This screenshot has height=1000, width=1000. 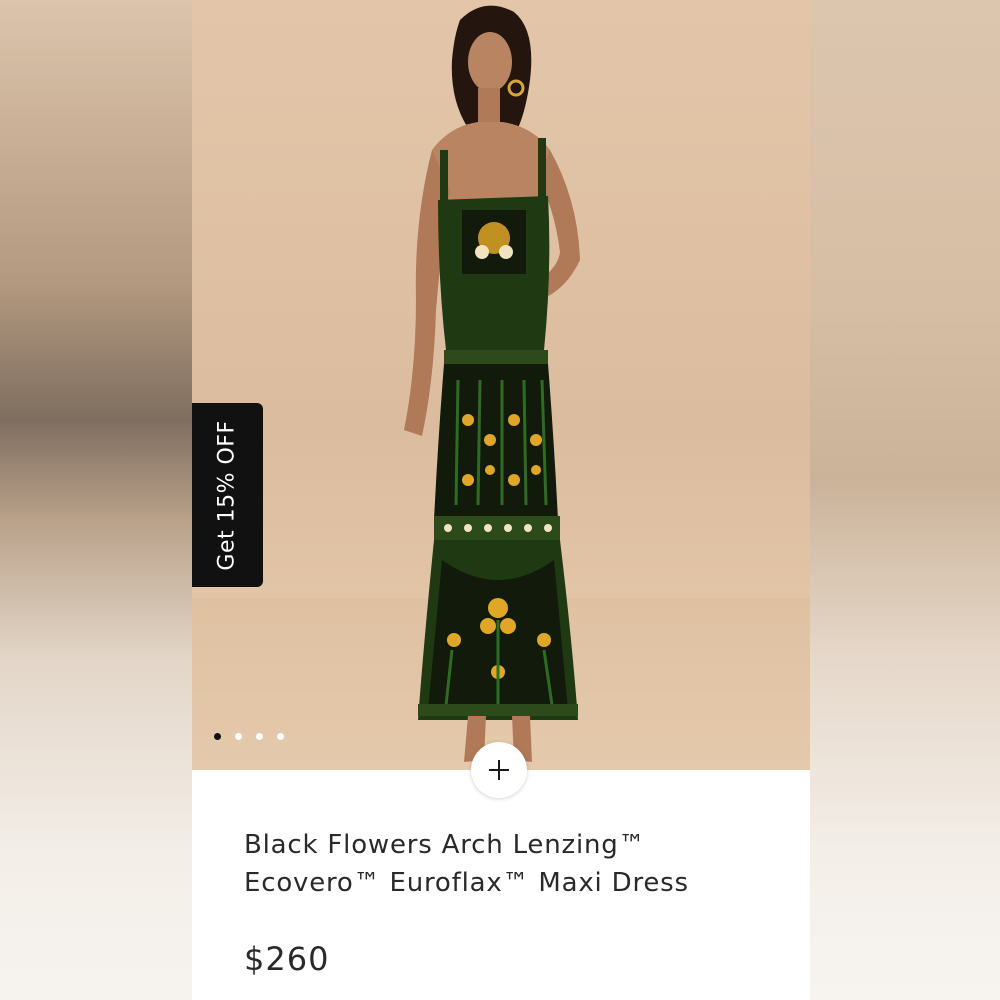 I want to click on add-to-bag-button, so click(x=499, y=770).